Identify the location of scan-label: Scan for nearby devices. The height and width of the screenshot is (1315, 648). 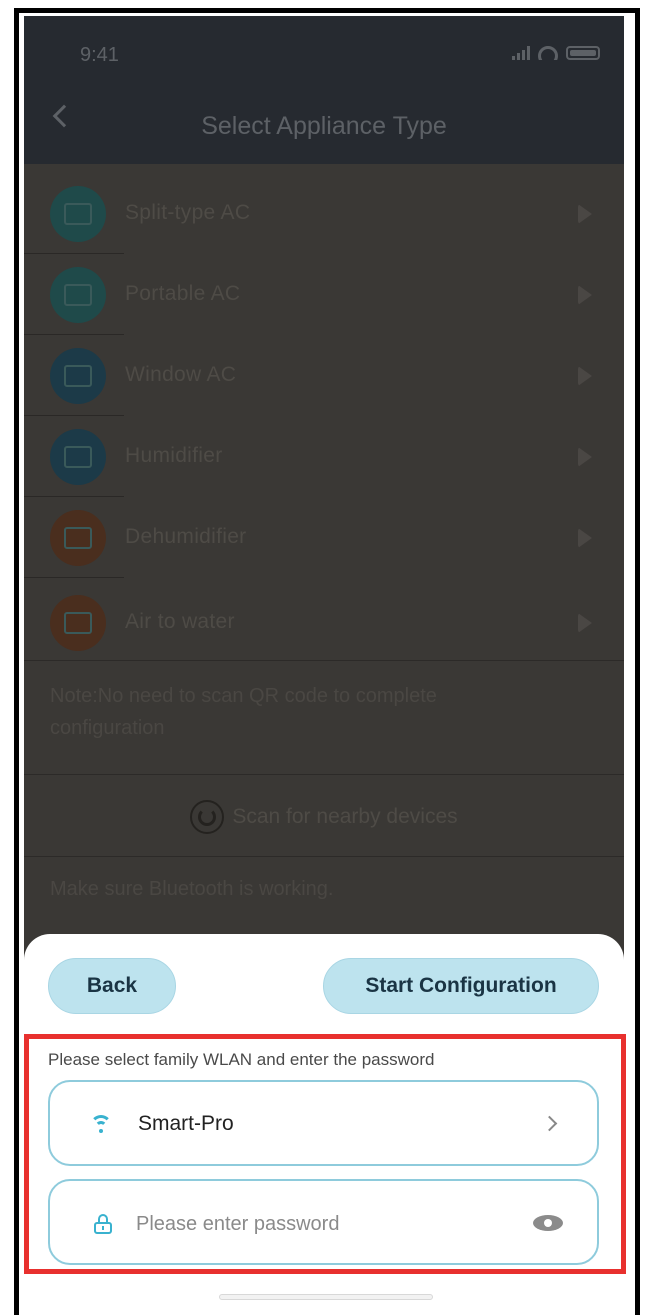
(345, 816).